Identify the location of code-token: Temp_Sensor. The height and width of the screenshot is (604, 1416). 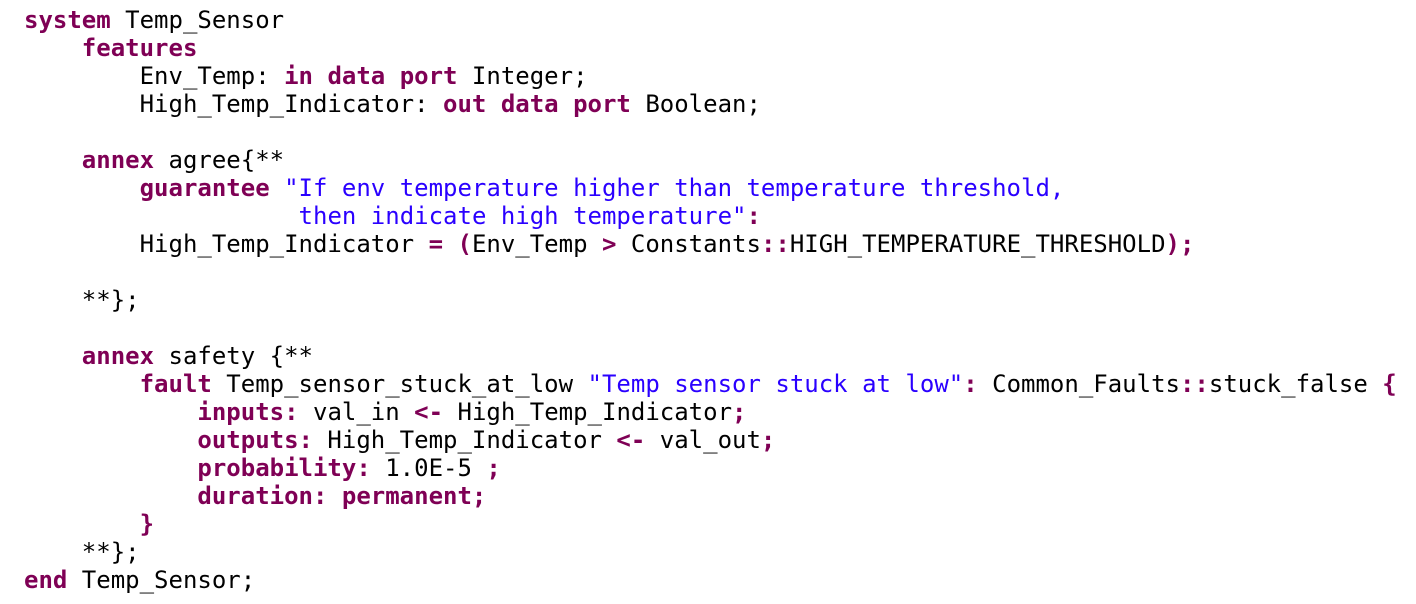
(197, 20).